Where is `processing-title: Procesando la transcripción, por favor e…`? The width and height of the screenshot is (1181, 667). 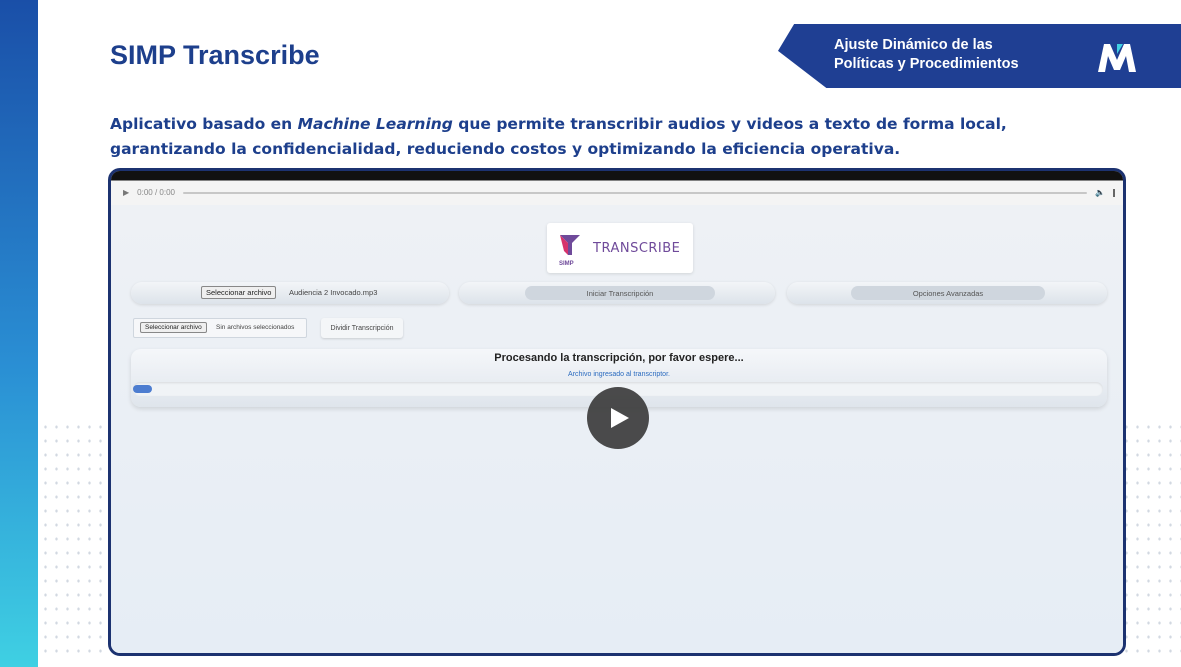
processing-title: Procesando la transcripción, por favor e… is located at coordinates (619, 358).